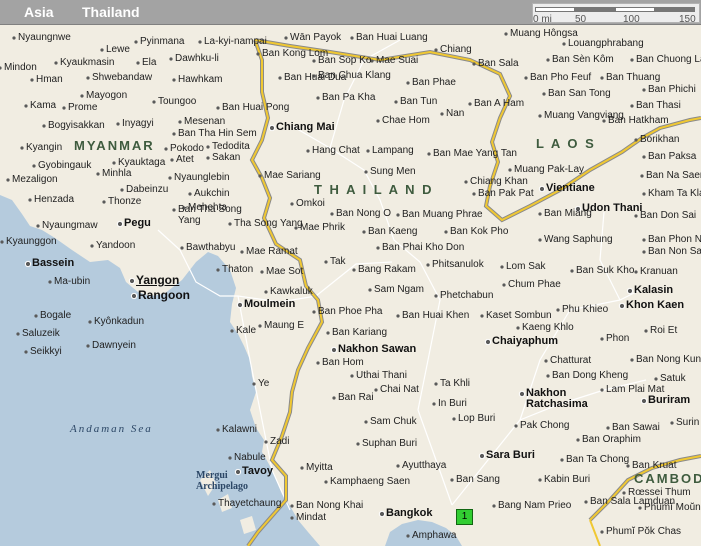 The width and height of the screenshot is (701, 546). Describe the element at coordinates (235, 41) in the screenshot. I see `place-label: La-kyi-nampai` at that location.